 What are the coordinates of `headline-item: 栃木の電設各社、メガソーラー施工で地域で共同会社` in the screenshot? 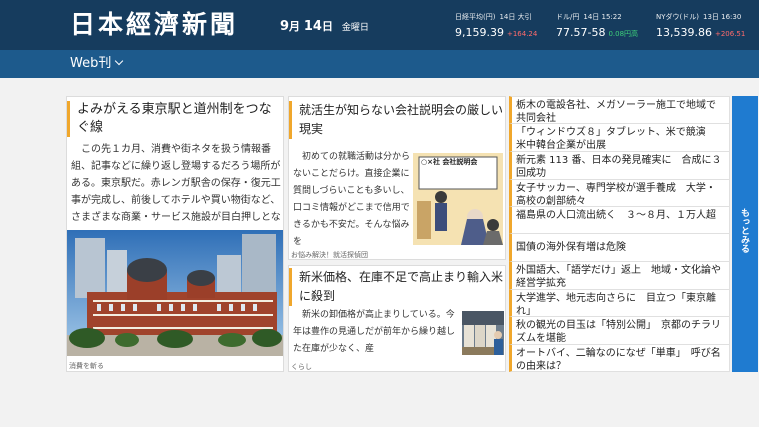 It's located at (619, 110).